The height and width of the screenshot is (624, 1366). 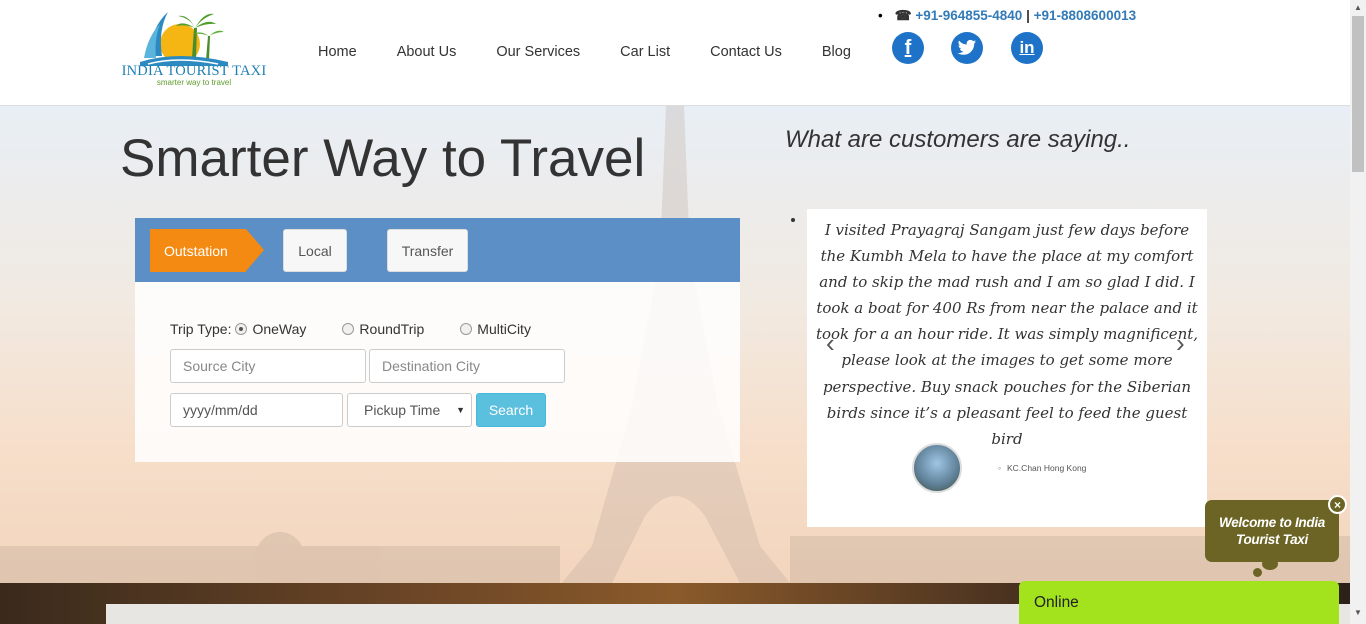 What do you see at coordinates (201, 329) in the screenshot?
I see `trip-type-label: Trip Type:` at bounding box center [201, 329].